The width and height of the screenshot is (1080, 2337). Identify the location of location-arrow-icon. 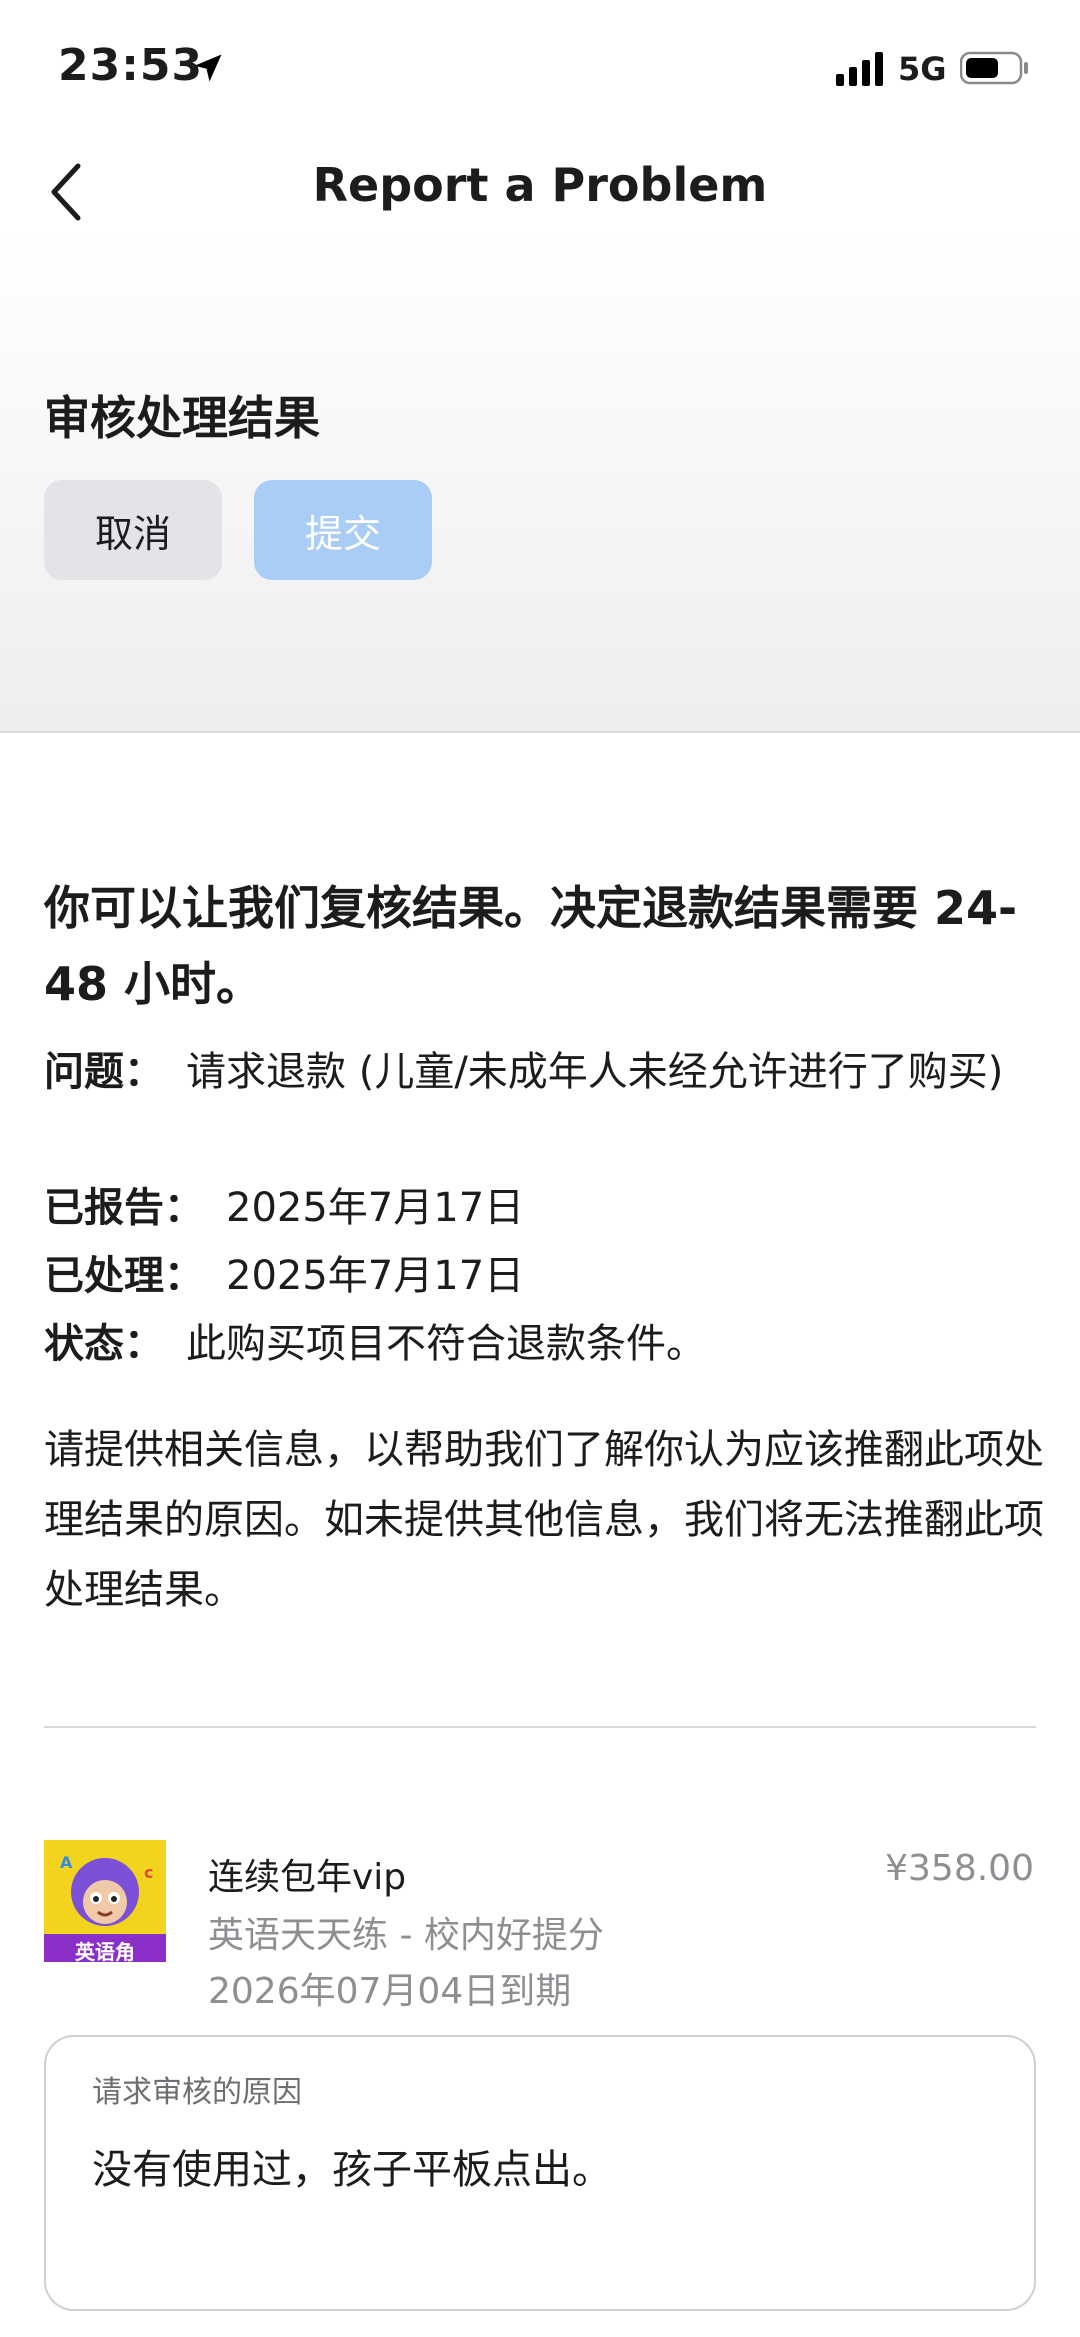
(208, 68).